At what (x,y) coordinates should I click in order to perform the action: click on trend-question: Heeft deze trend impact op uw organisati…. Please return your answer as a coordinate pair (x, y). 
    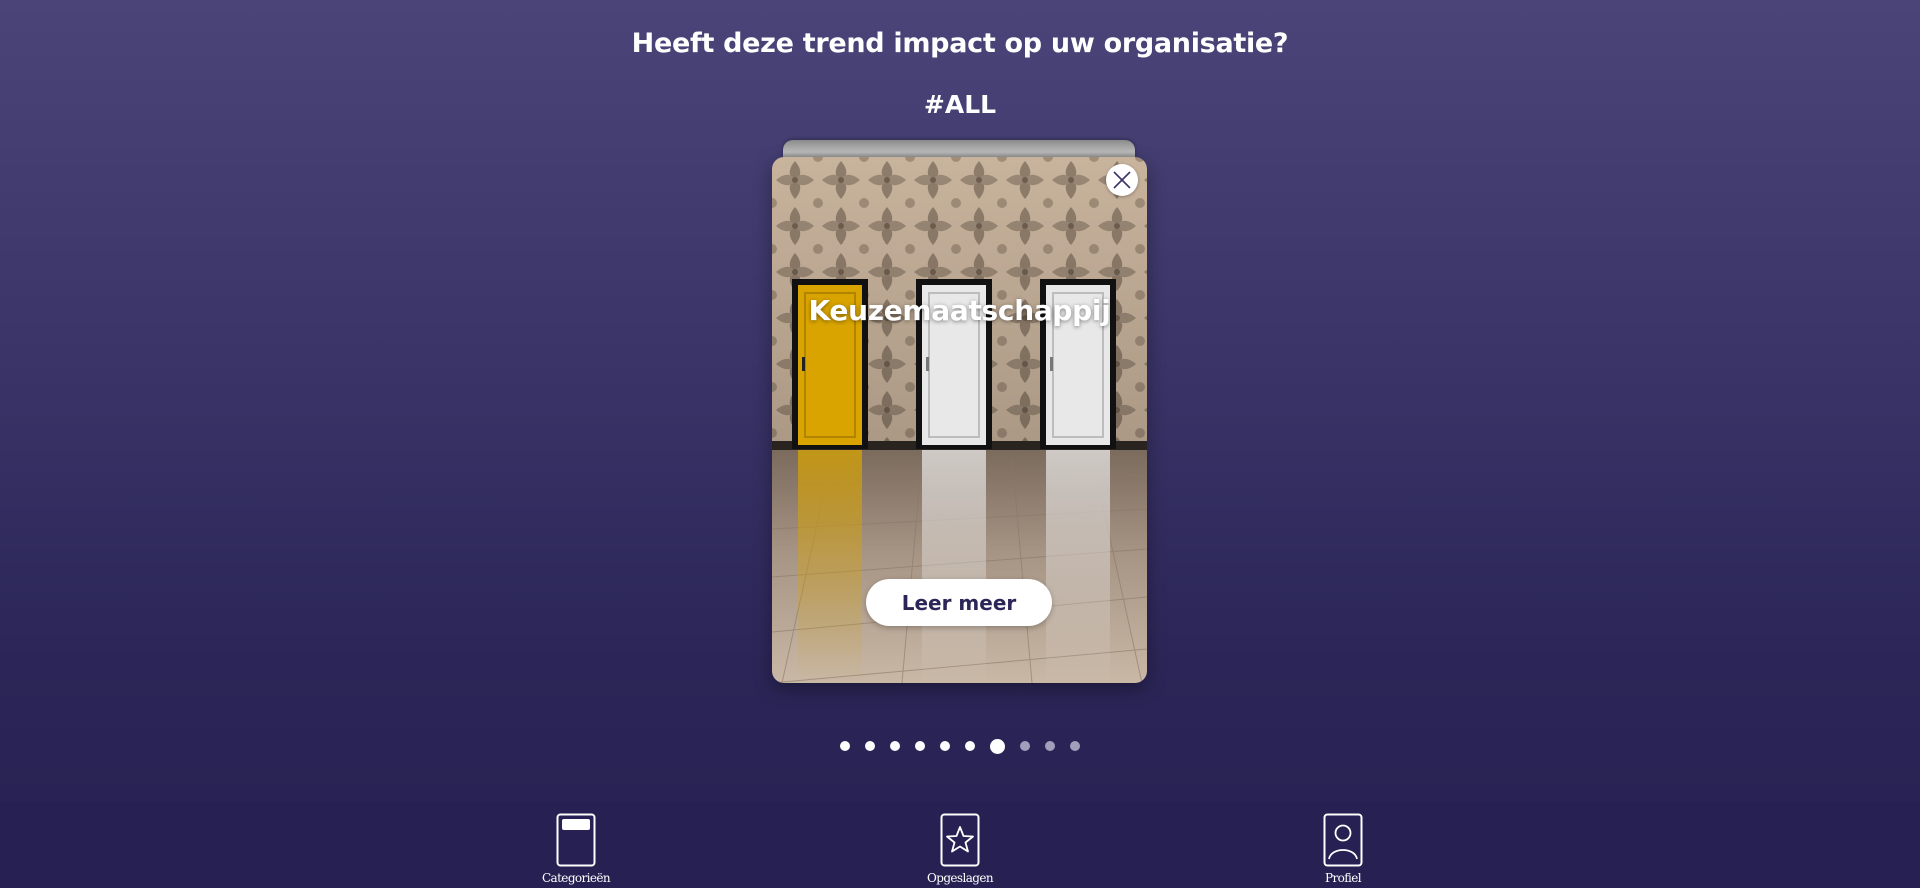
    Looking at the image, I should click on (960, 43).